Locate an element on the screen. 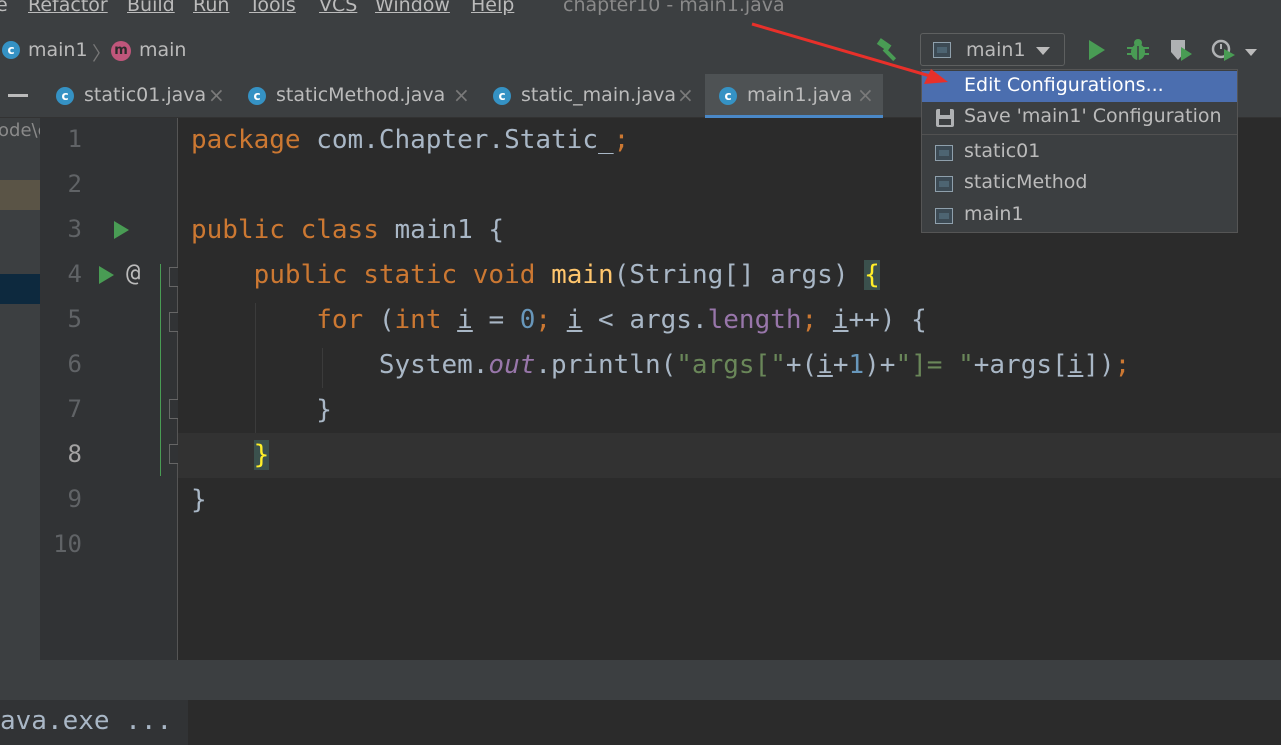  code-text: + is located at coordinates (840, 365).